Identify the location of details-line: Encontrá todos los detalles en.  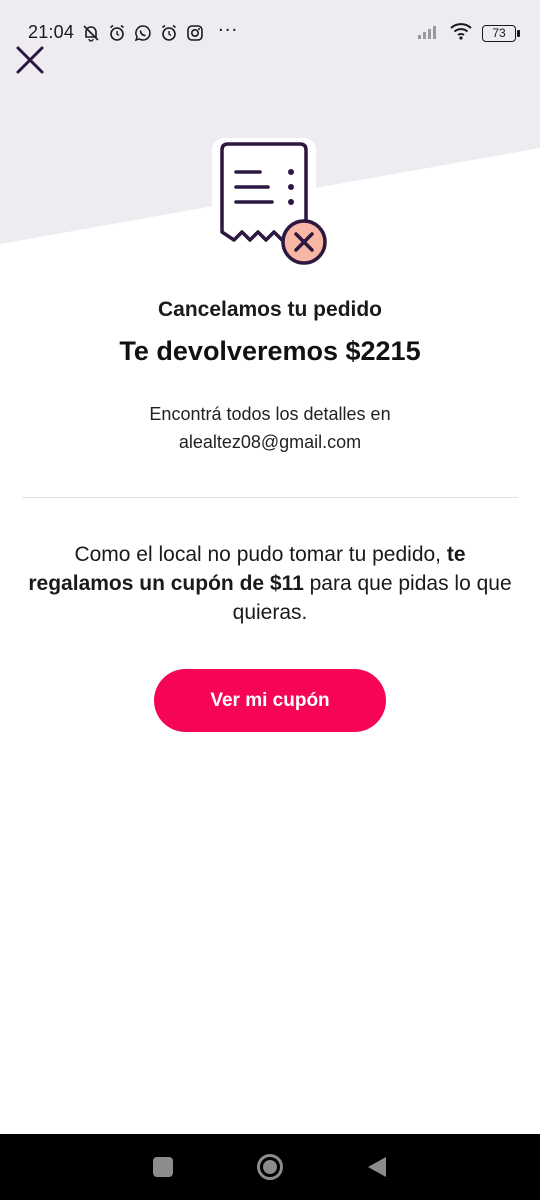
(270, 414).